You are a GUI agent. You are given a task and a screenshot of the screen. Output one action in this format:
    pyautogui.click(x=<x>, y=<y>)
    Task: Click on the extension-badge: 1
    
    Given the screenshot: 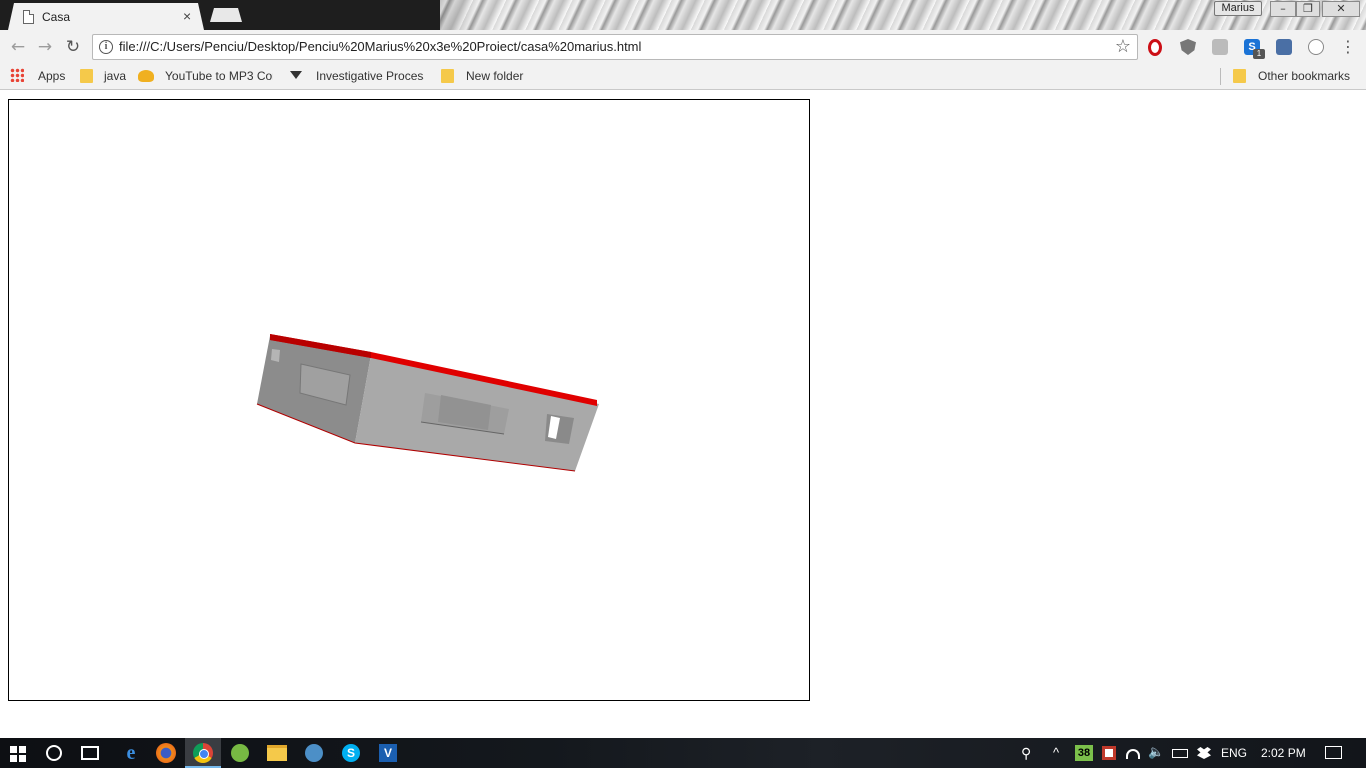 What is the action you would take?
    pyautogui.click(x=1259, y=54)
    